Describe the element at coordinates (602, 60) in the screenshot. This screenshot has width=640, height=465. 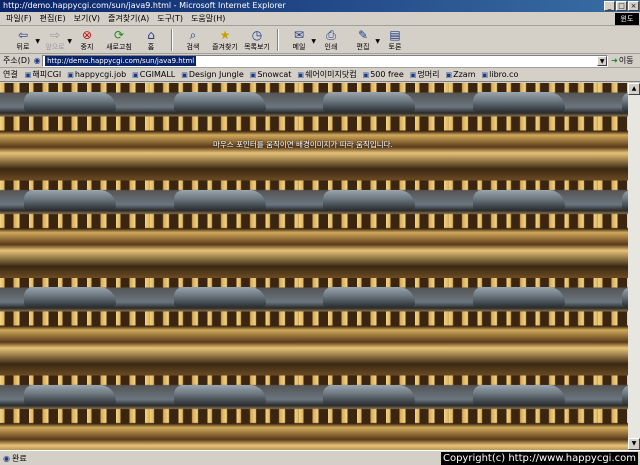
I see `chevron-down-icon: ▼` at that location.